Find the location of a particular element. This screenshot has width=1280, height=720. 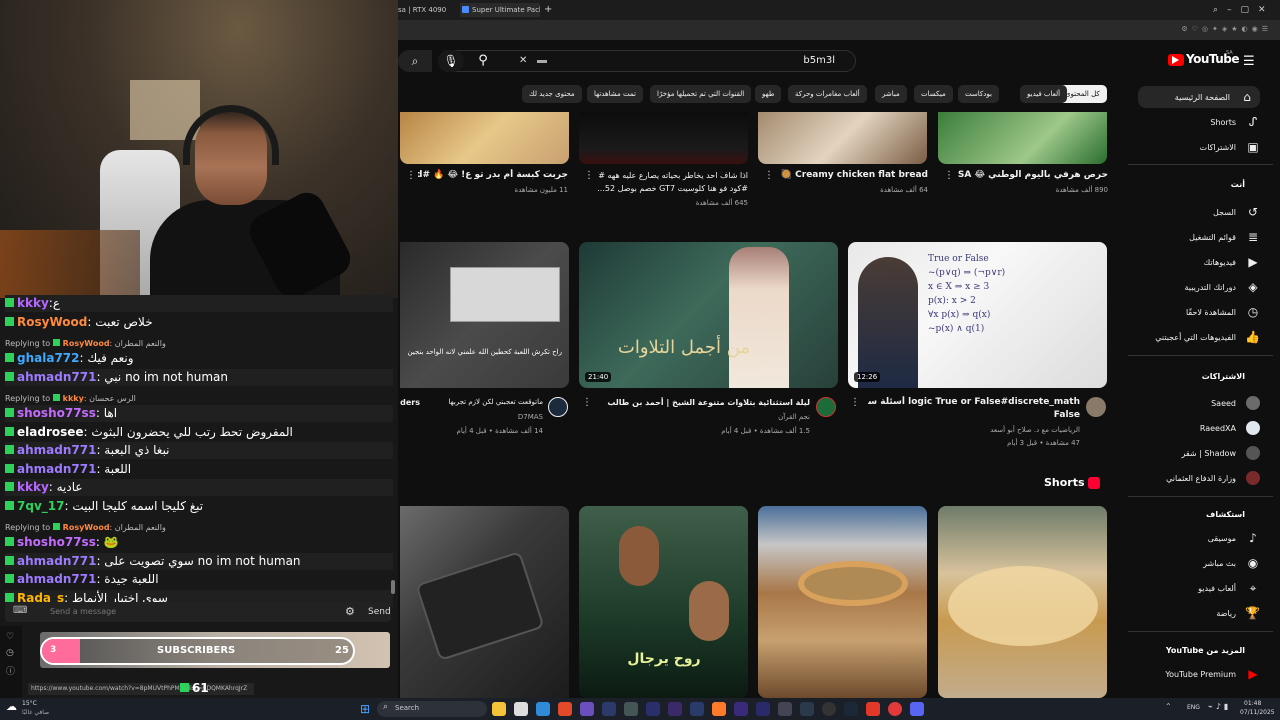

clear-search-icon: ✕ is located at coordinates (523, 60).